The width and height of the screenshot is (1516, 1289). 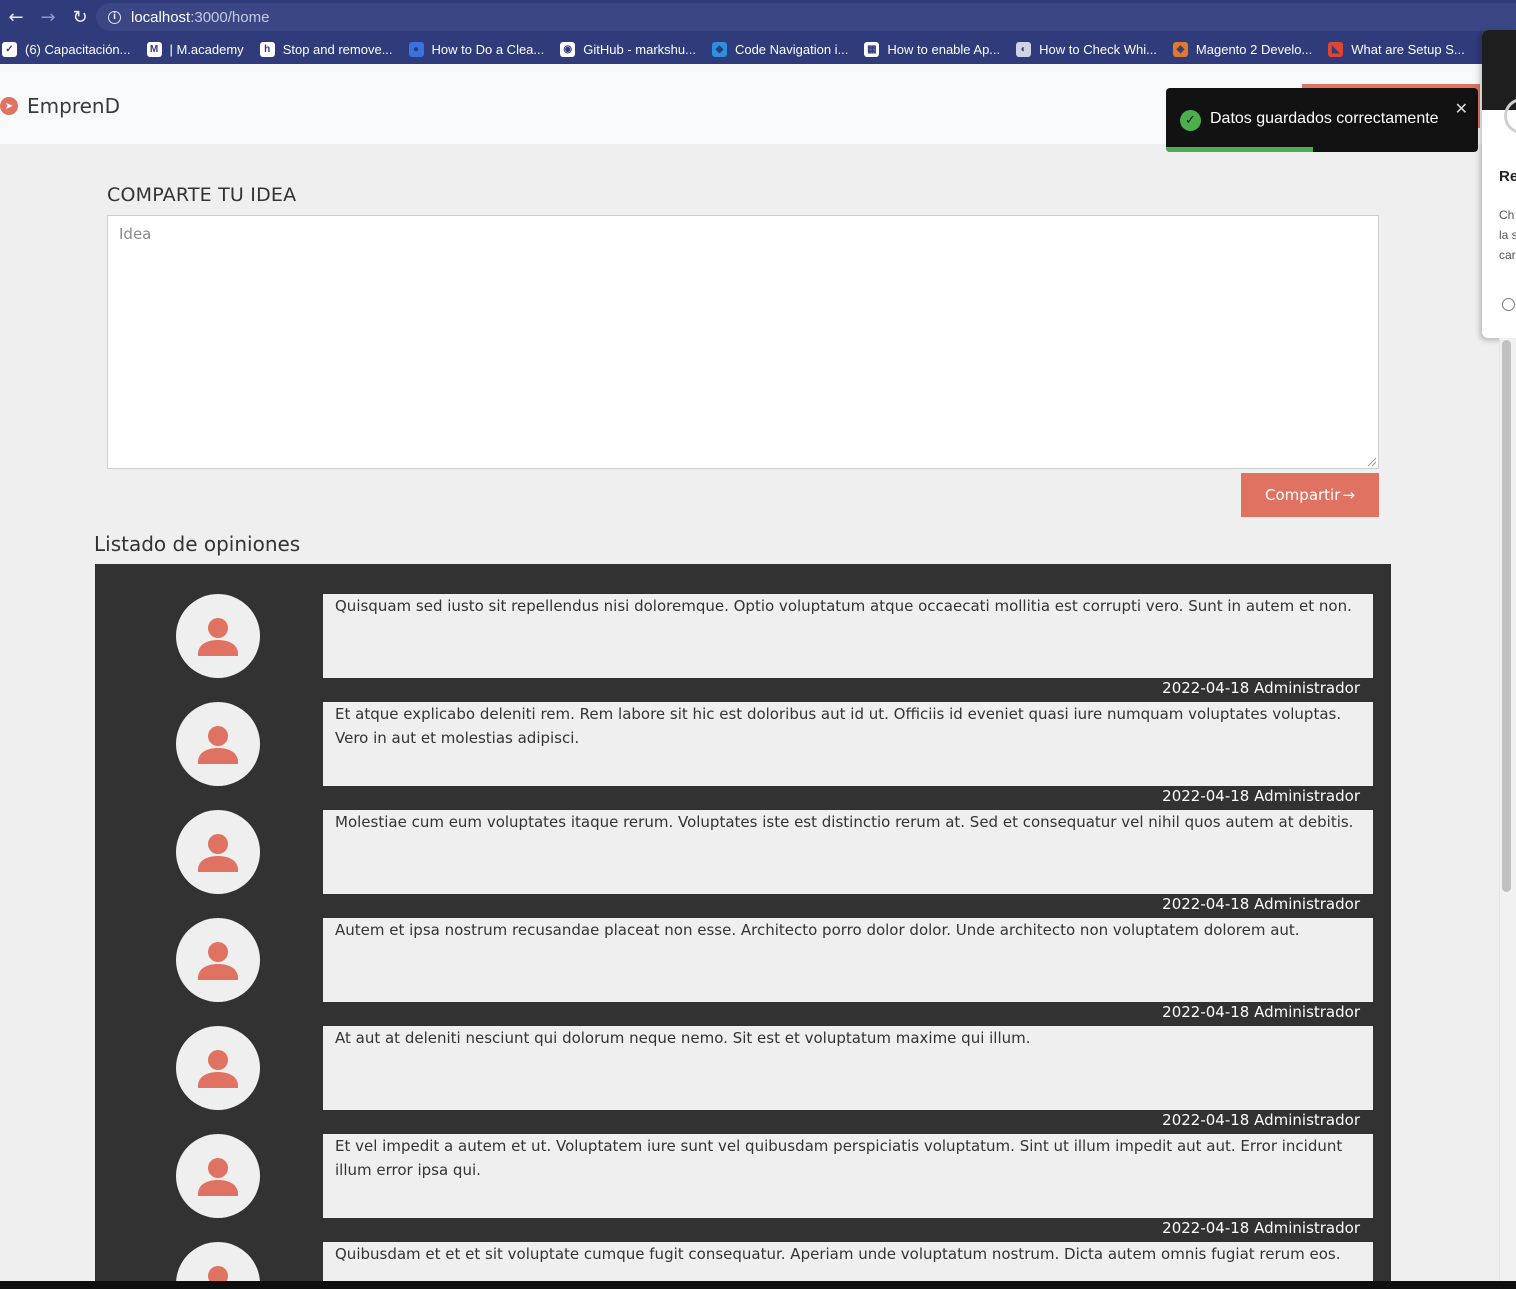 What do you see at coordinates (1303, 495) in the screenshot?
I see `share-button-label: Compartir` at bounding box center [1303, 495].